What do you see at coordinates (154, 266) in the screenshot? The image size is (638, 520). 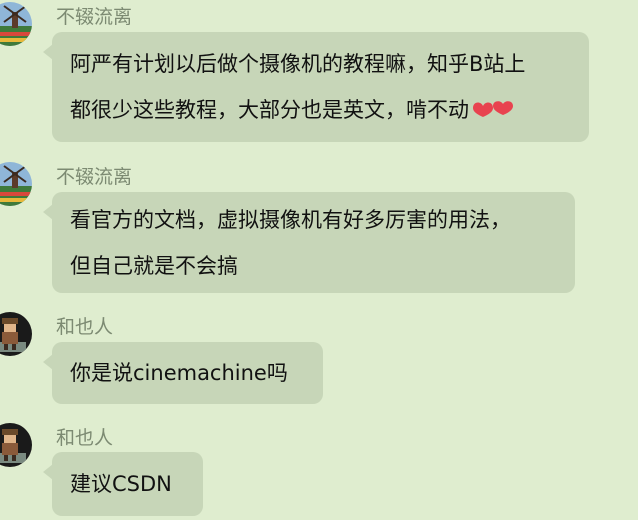 I see `message-text-line: 但自己就是不会搞` at bounding box center [154, 266].